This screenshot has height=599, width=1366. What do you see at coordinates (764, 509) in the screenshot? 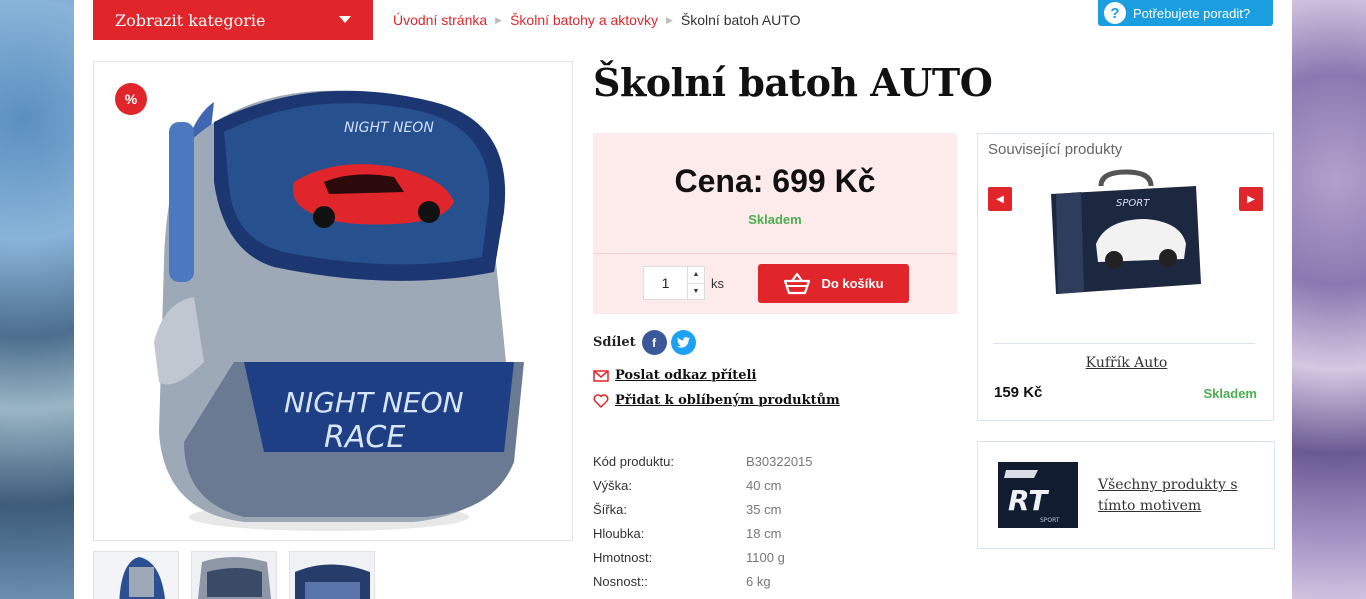
I see `param-value: 35 cm` at bounding box center [764, 509].